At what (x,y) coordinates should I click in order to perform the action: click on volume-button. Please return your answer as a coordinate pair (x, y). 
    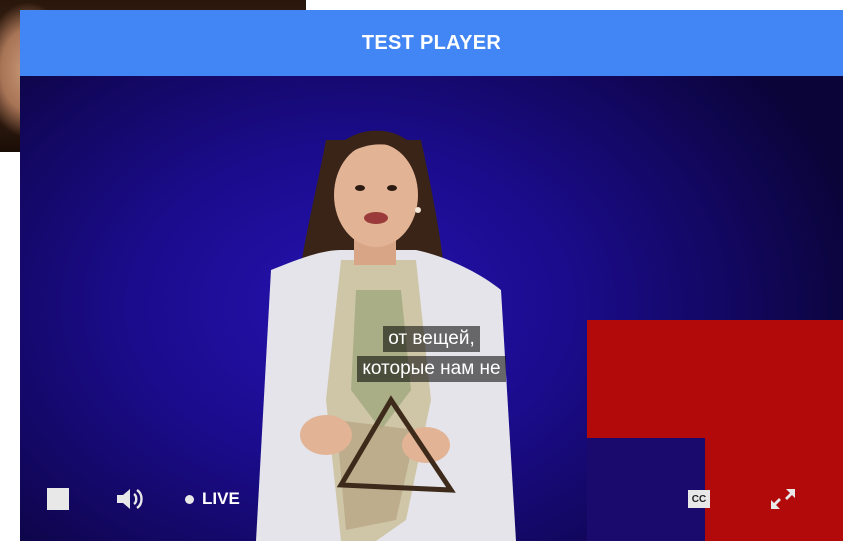
    Looking at the image, I should click on (132, 499).